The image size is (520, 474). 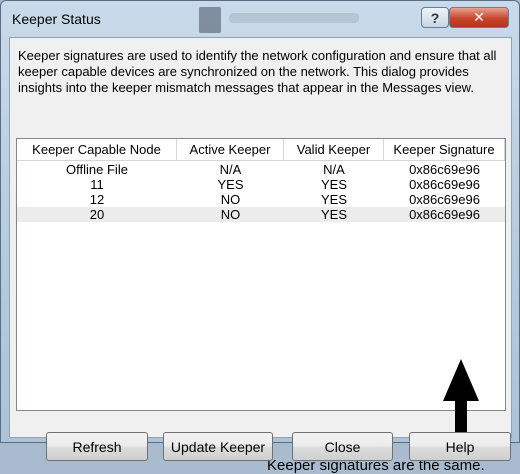 I want to click on close-button: Close, so click(x=342, y=446).